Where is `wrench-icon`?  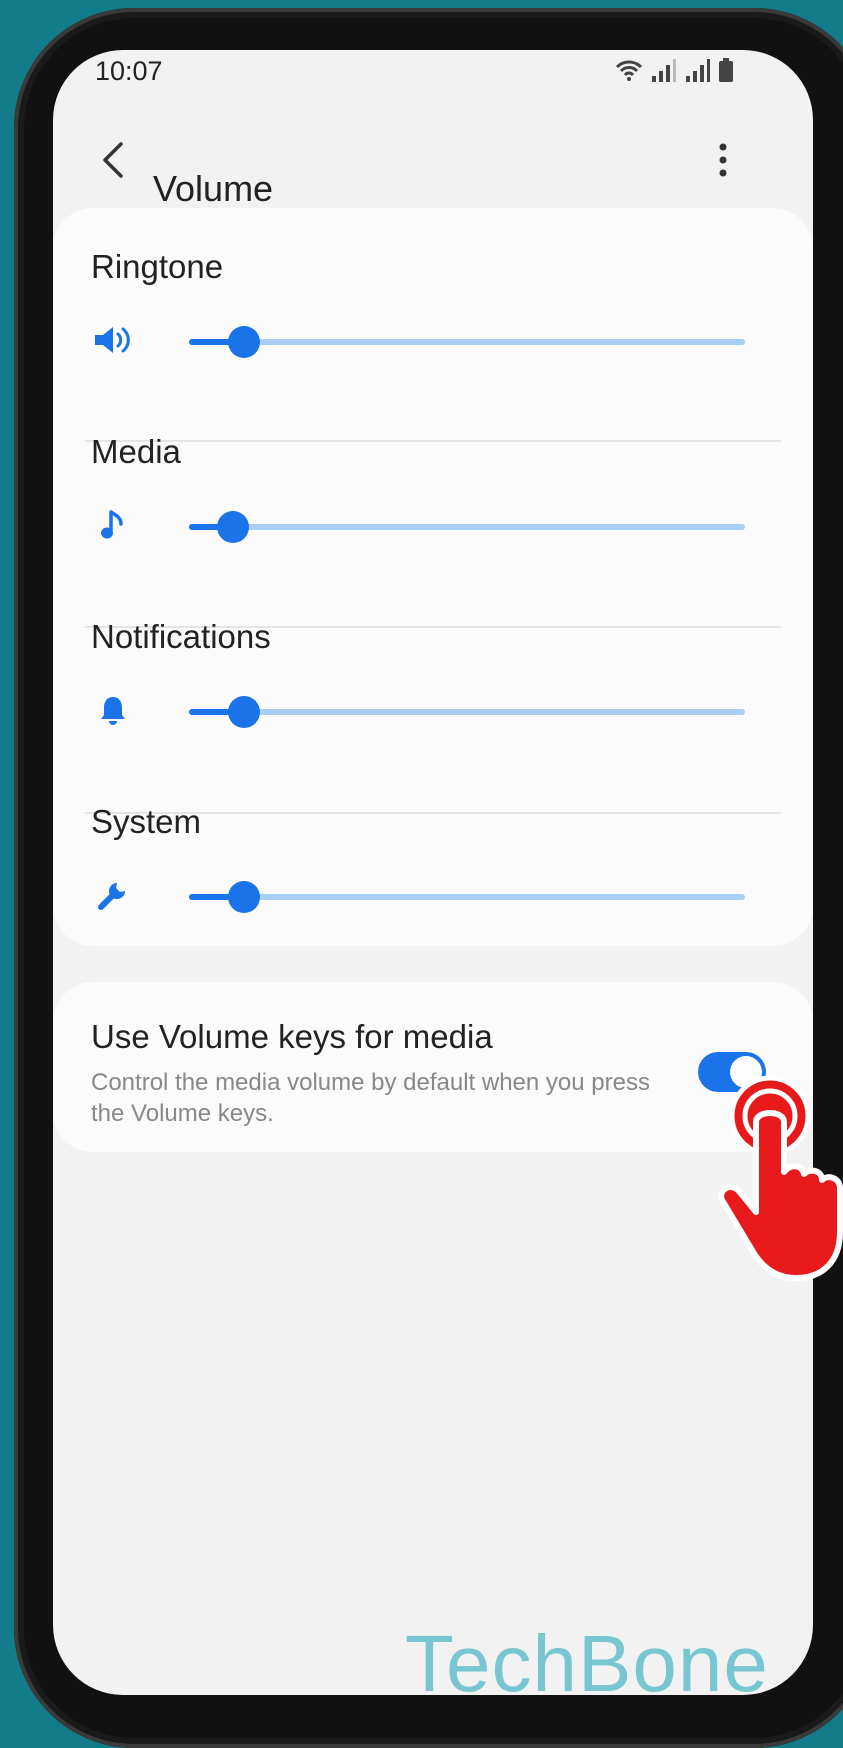
wrench-icon is located at coordinates (113, 895).